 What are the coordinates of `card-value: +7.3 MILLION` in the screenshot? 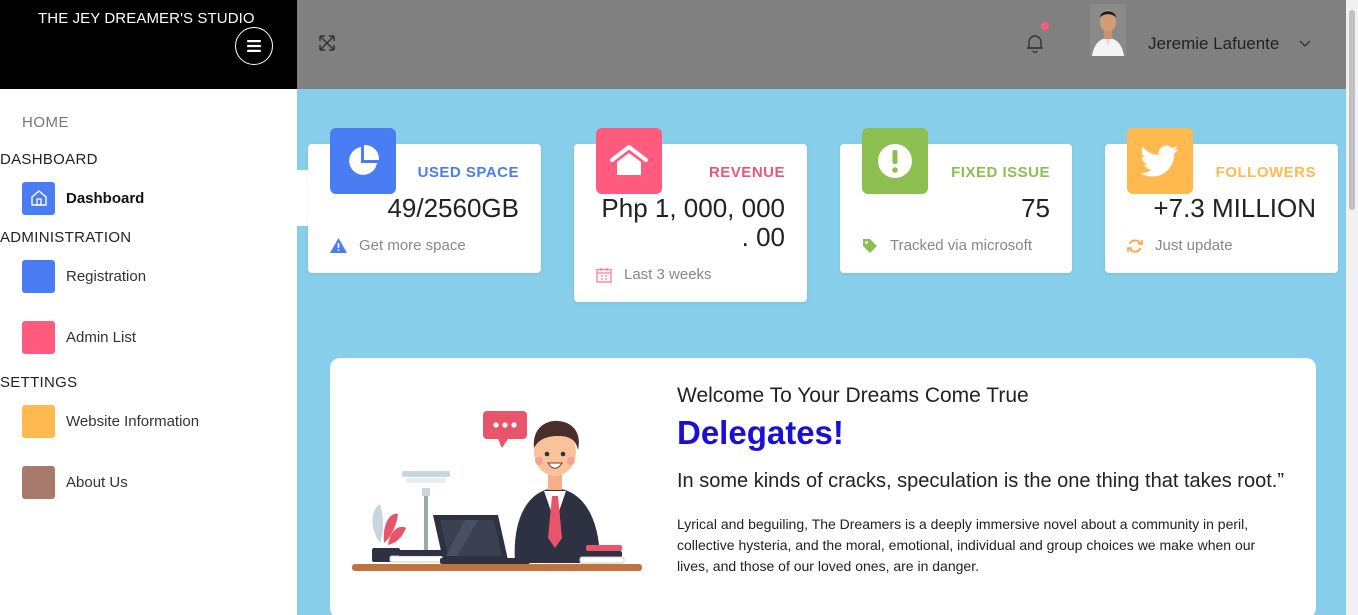 It's located at (1234, 208).